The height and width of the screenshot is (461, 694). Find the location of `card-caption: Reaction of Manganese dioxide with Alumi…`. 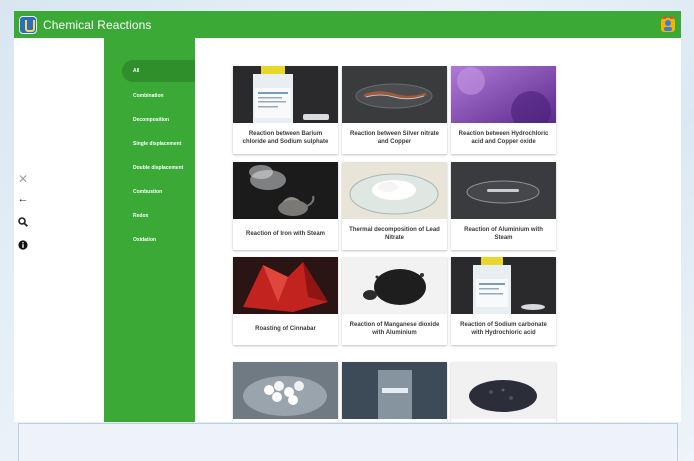

card-caption: Reaction of Manganese dioxide with Alumi… is located at coordinates (394, 328).